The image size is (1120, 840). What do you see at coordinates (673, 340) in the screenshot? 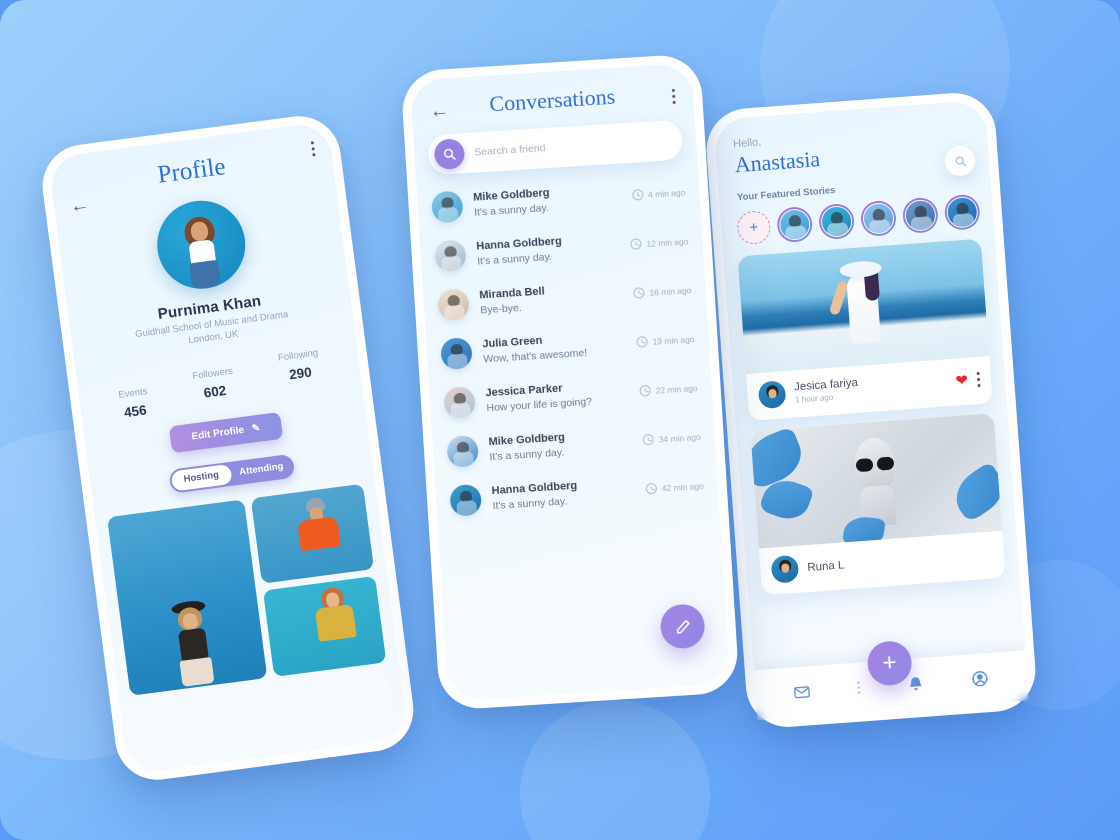
I see `timestamp-text: 19 min ago` at bounding box center [673, 340].